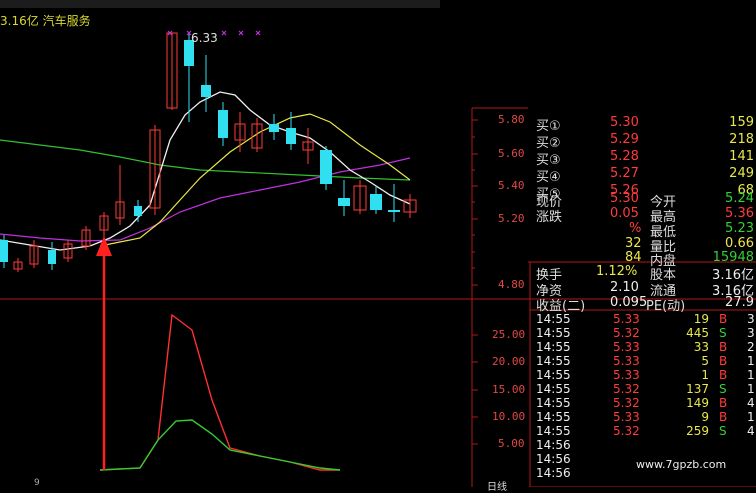  I want to click on trade-row: 14:55 5.32 137 S 1, so click(644, 389).